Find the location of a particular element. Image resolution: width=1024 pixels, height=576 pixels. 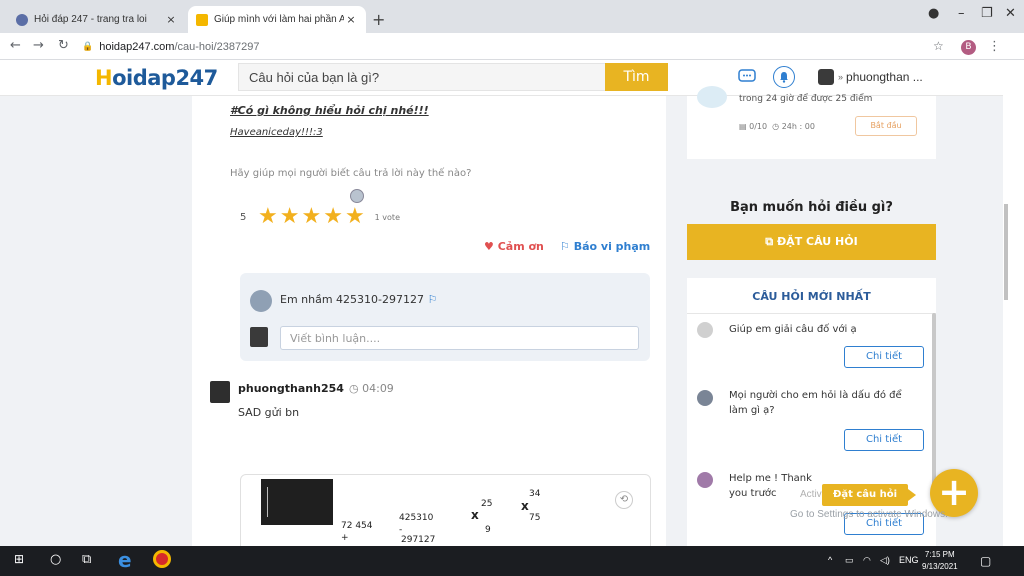

thanks-button: ♥ Cảm ơn is located at coordinates (514, 246).